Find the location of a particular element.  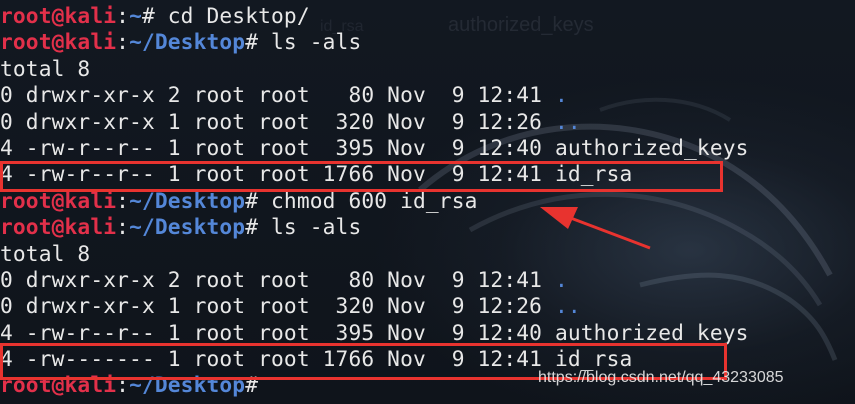

prompt-path: ~ is located at coordinates (135, 15).